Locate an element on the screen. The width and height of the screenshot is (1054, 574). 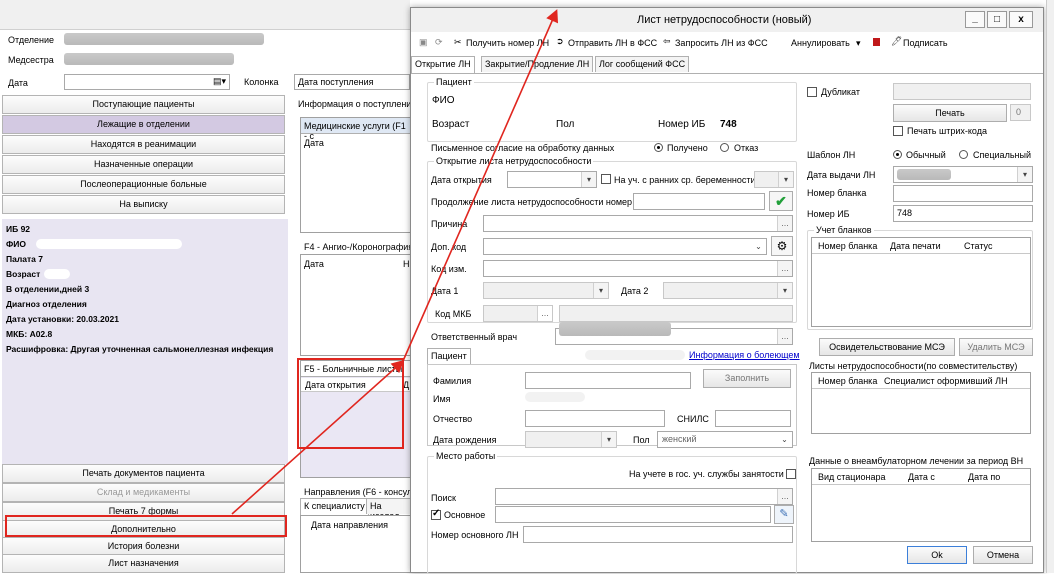
early-preg-label: На уч. с ранних ср. беременности is located at coordinates (685, 180).